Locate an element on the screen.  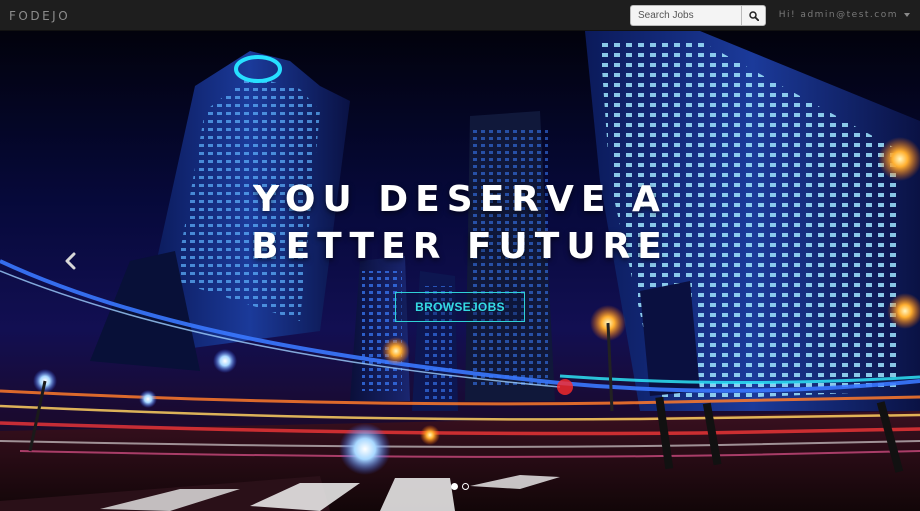
hero-headline-line1: YOU DESERVE A is located at coordinates (460, 199).